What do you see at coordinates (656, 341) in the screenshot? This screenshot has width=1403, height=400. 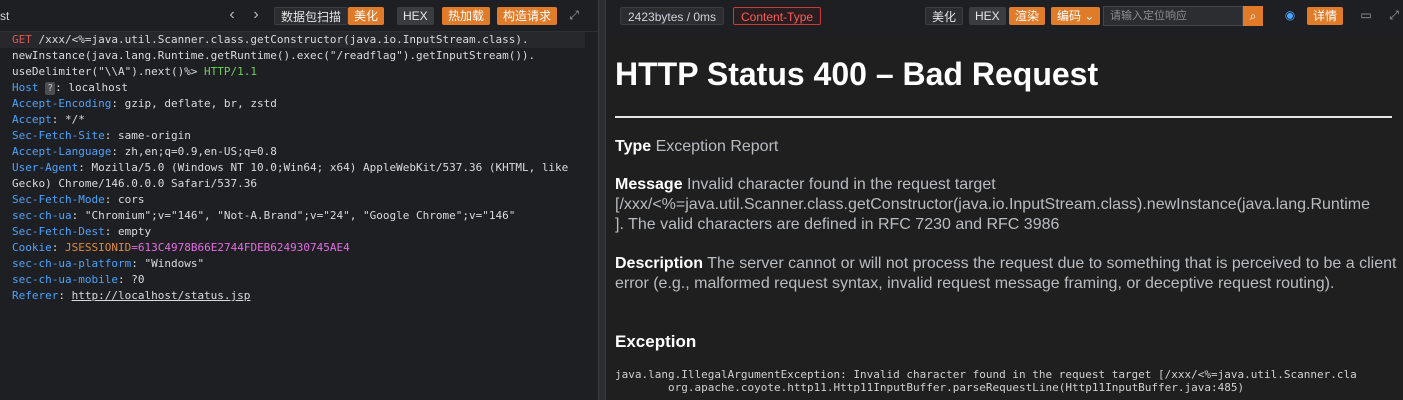 I see `exception-heading: Exception` at bounding box center [656, 341].